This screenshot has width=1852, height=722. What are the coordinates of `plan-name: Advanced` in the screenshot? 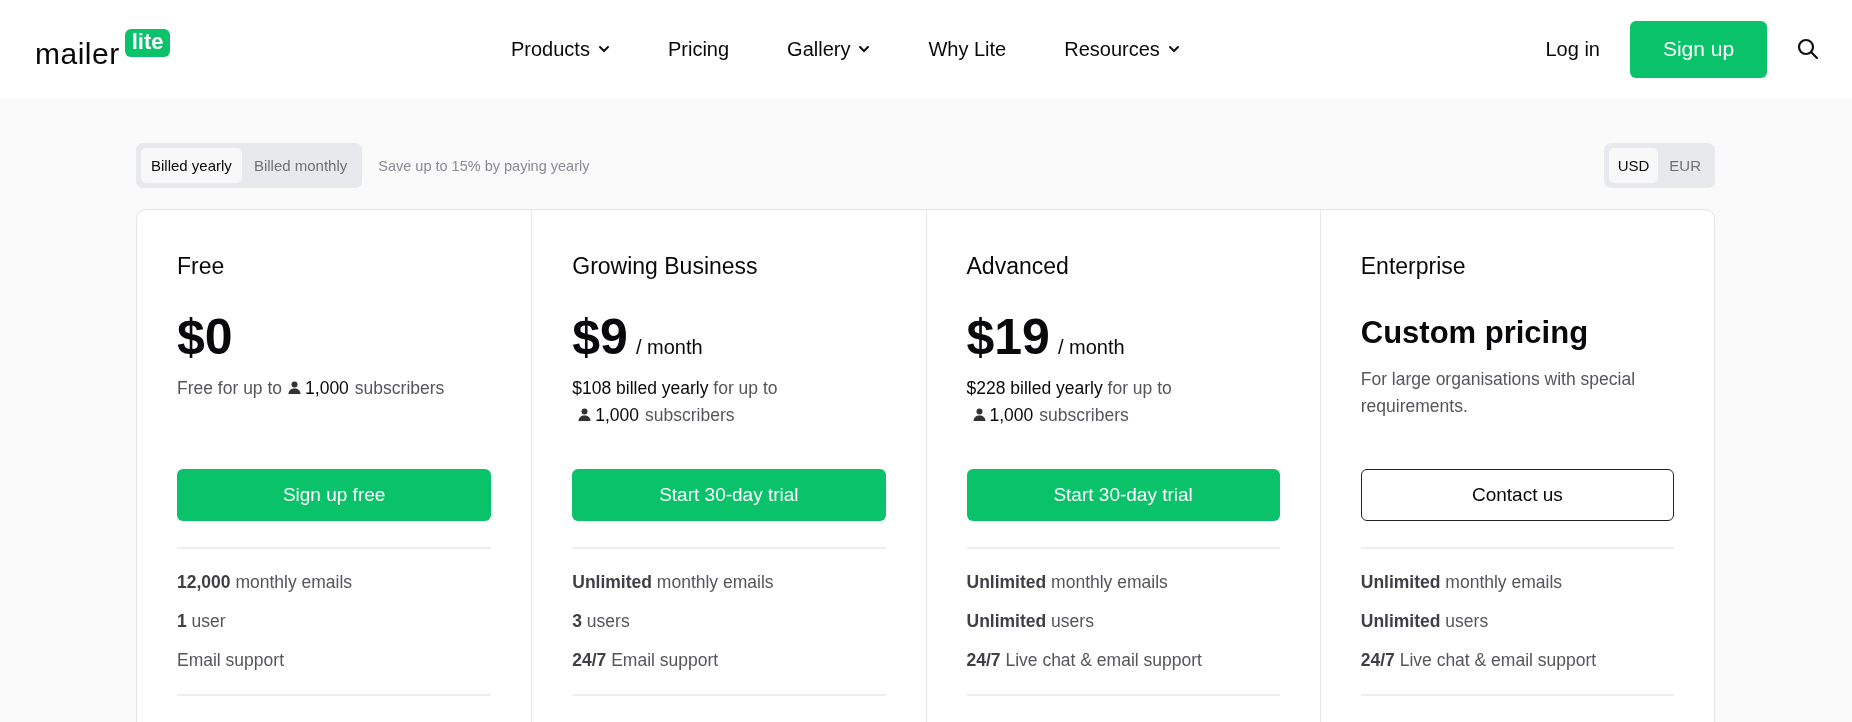 It's located at (1018, 266).